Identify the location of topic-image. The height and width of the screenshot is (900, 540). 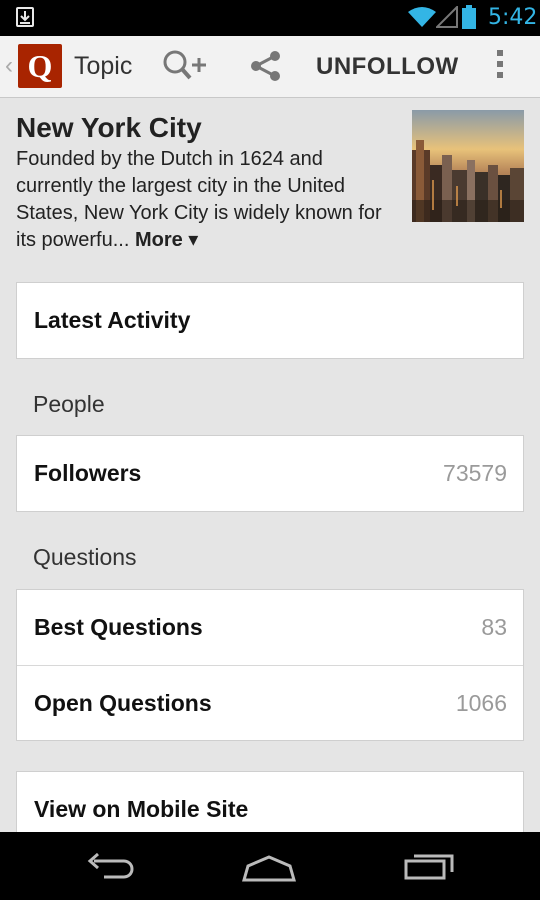
(468, 166).